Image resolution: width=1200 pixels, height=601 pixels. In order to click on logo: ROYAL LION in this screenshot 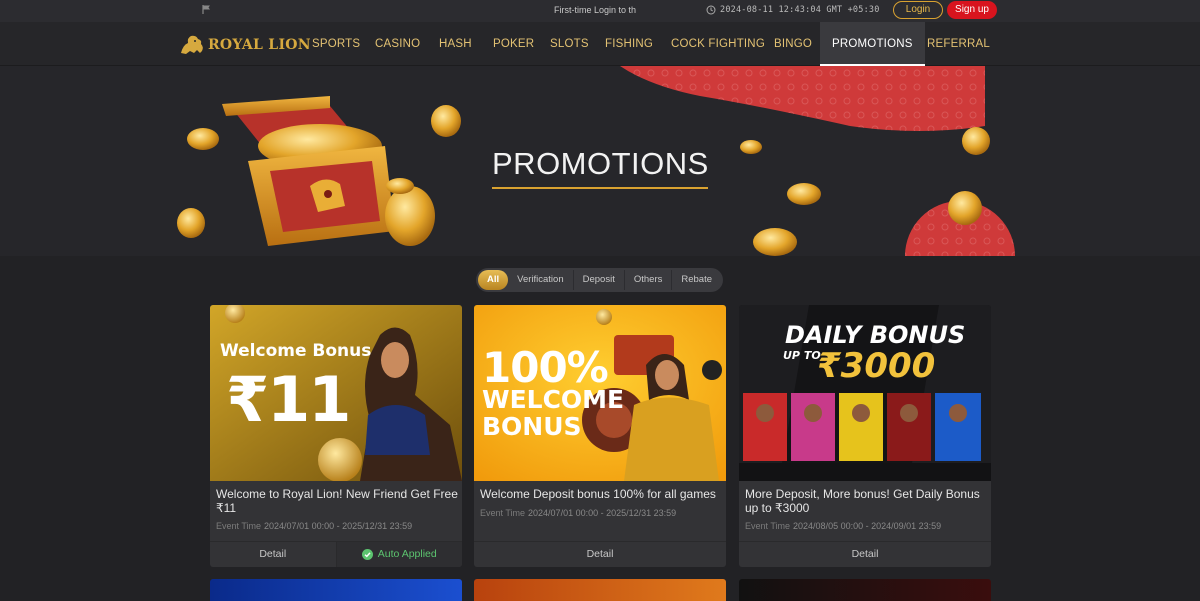, I will do `click(244, 45)`.